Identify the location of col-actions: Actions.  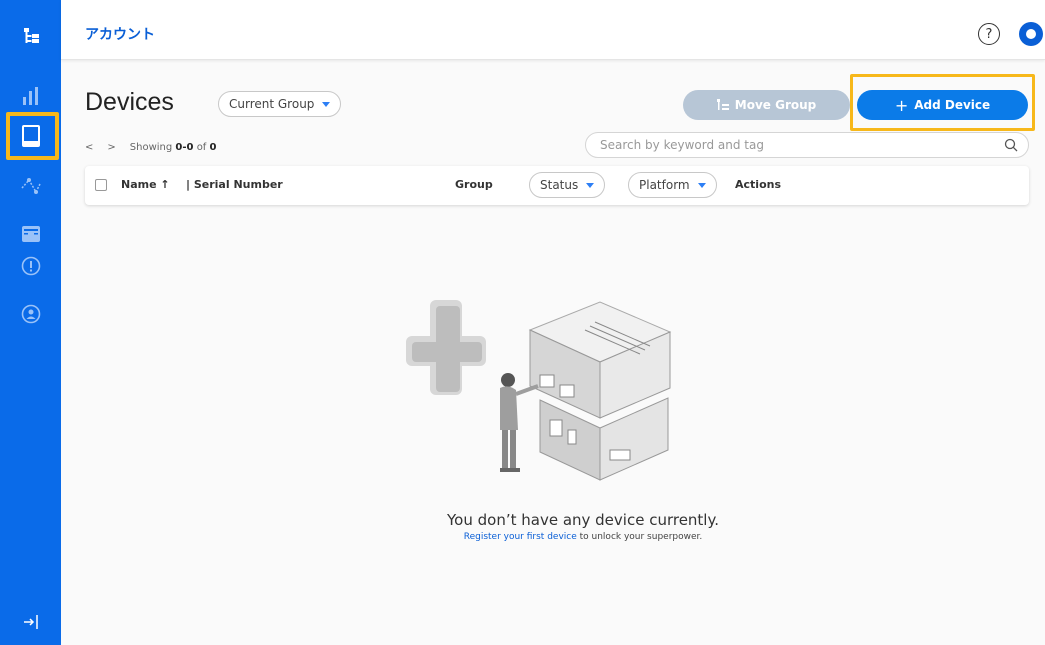
(758, 184).